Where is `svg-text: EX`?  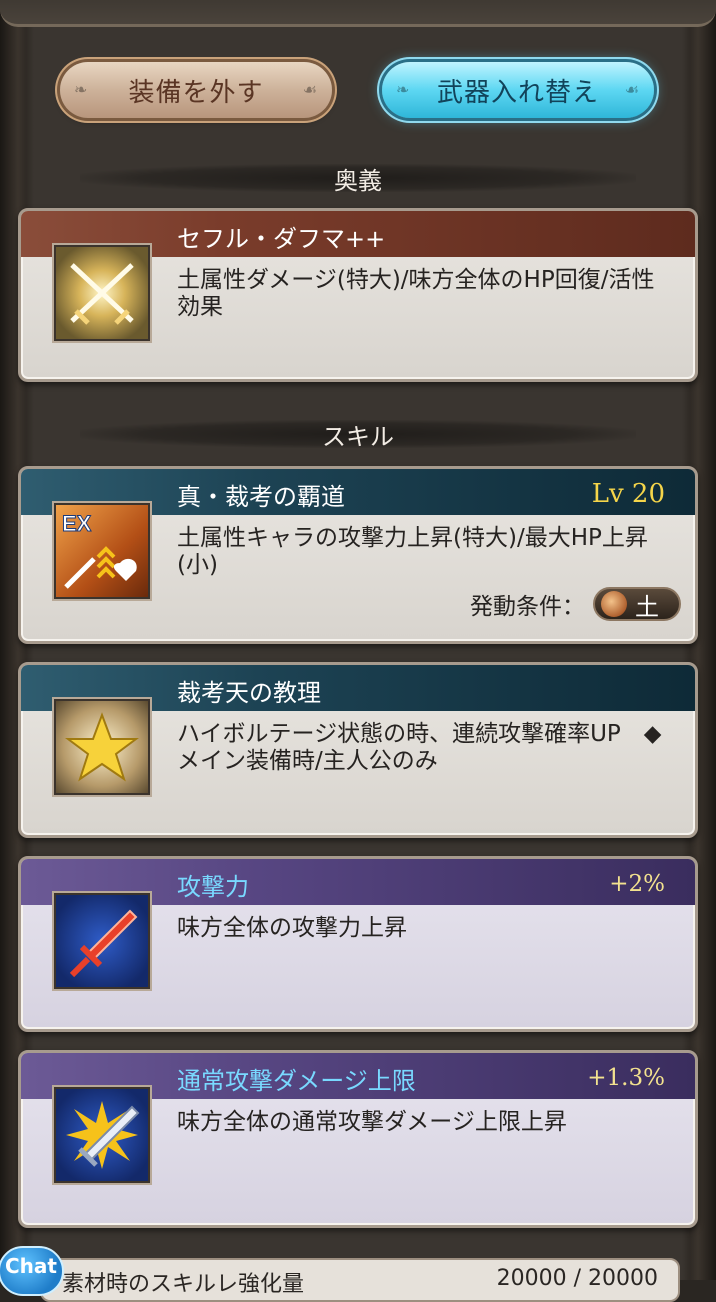 svg-text: EX is located at coordinates (77, 523).